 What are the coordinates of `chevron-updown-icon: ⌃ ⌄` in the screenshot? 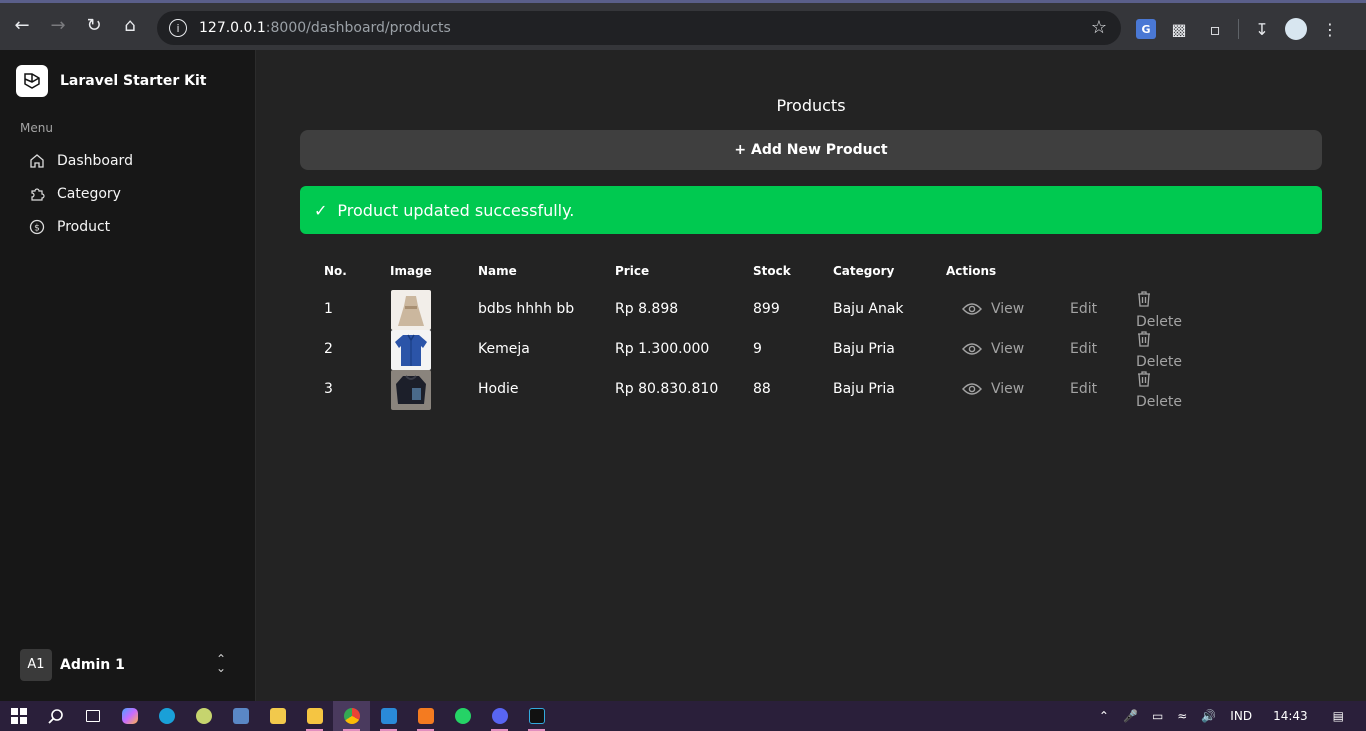 It's located at (221, 663).